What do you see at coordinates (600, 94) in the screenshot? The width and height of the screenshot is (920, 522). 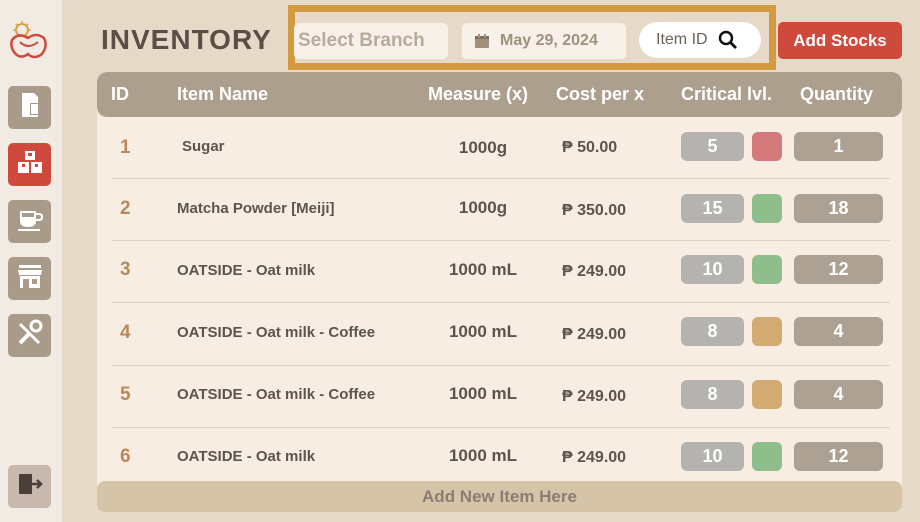 I see `header-cost: Cost per x` at bounding box center [600, 94].